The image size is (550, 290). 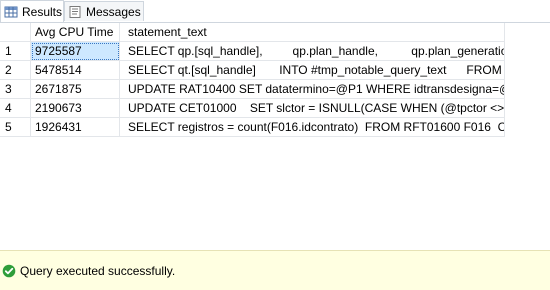 I want to click on row-number-header, so click(x=15, y=32).